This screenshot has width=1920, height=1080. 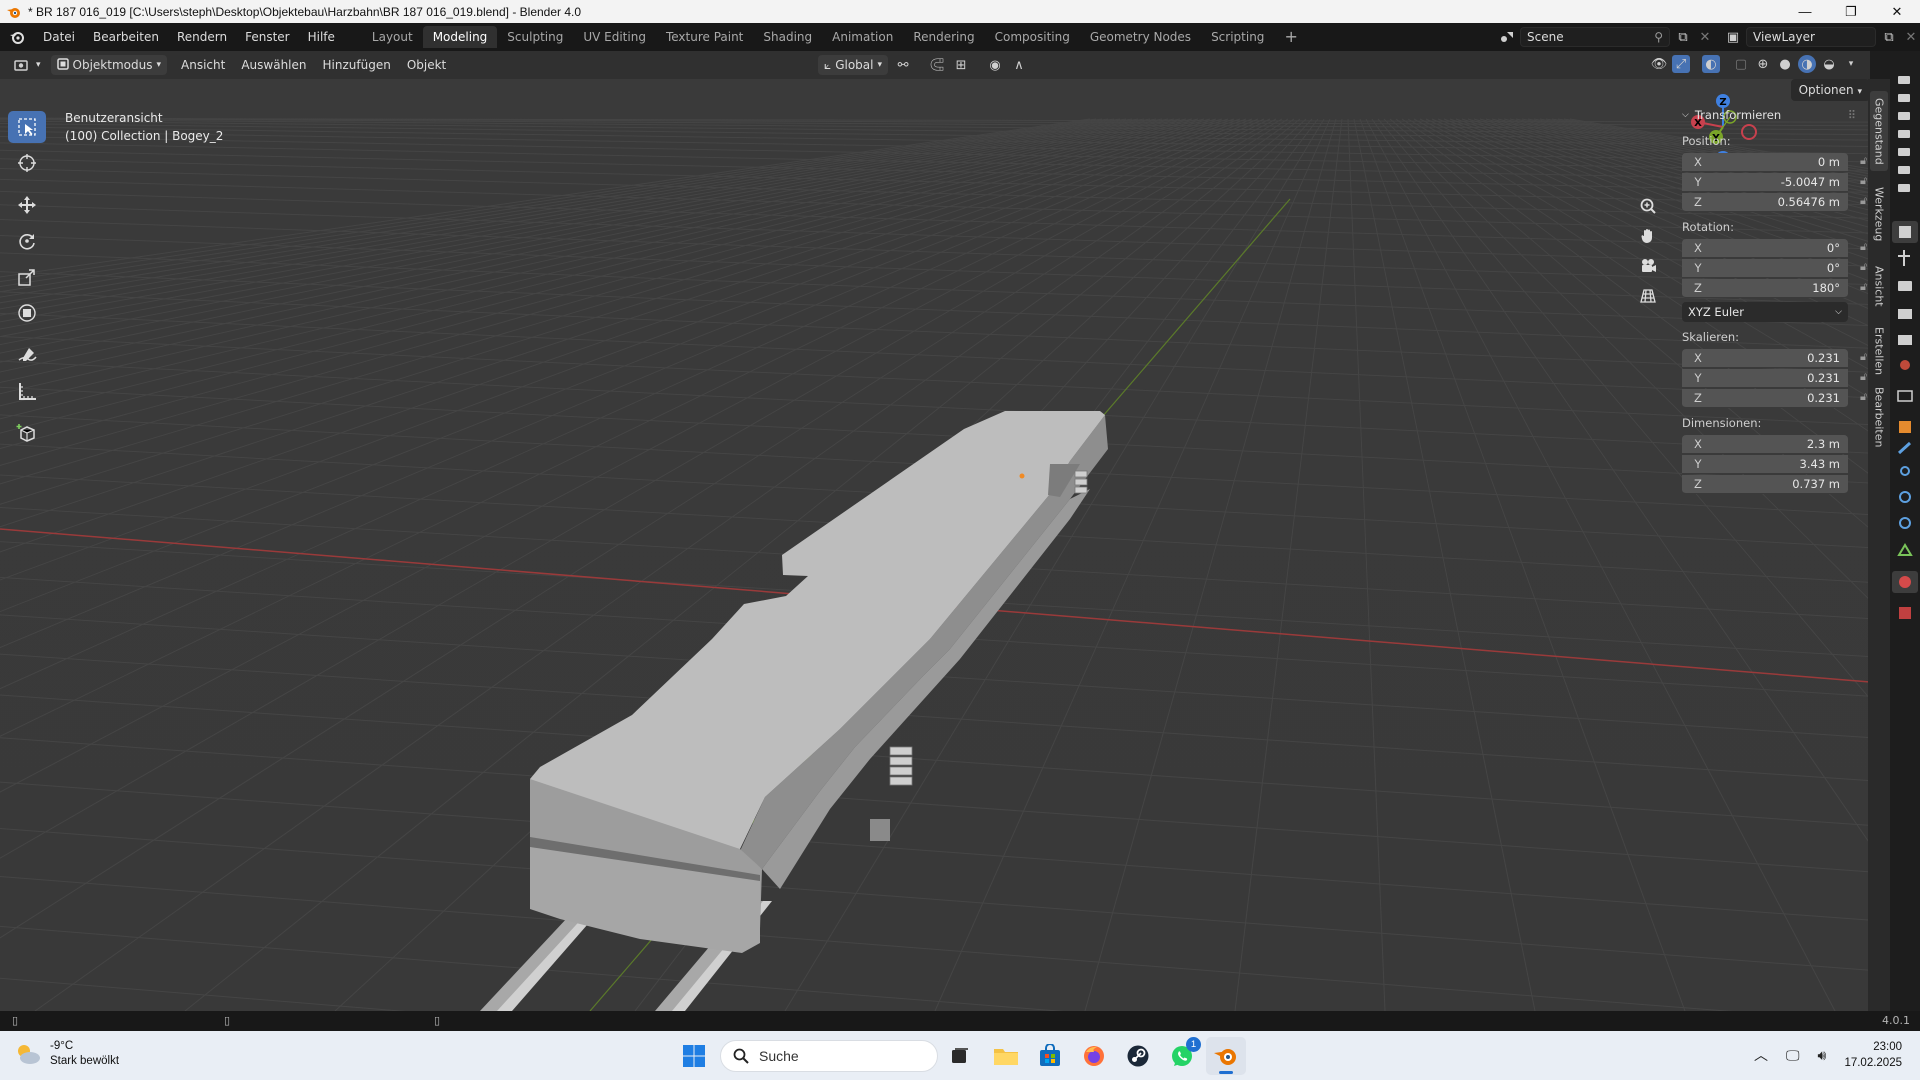 I want to click on rotation-z-field: Z 180°, so click(x=1765, y=288).